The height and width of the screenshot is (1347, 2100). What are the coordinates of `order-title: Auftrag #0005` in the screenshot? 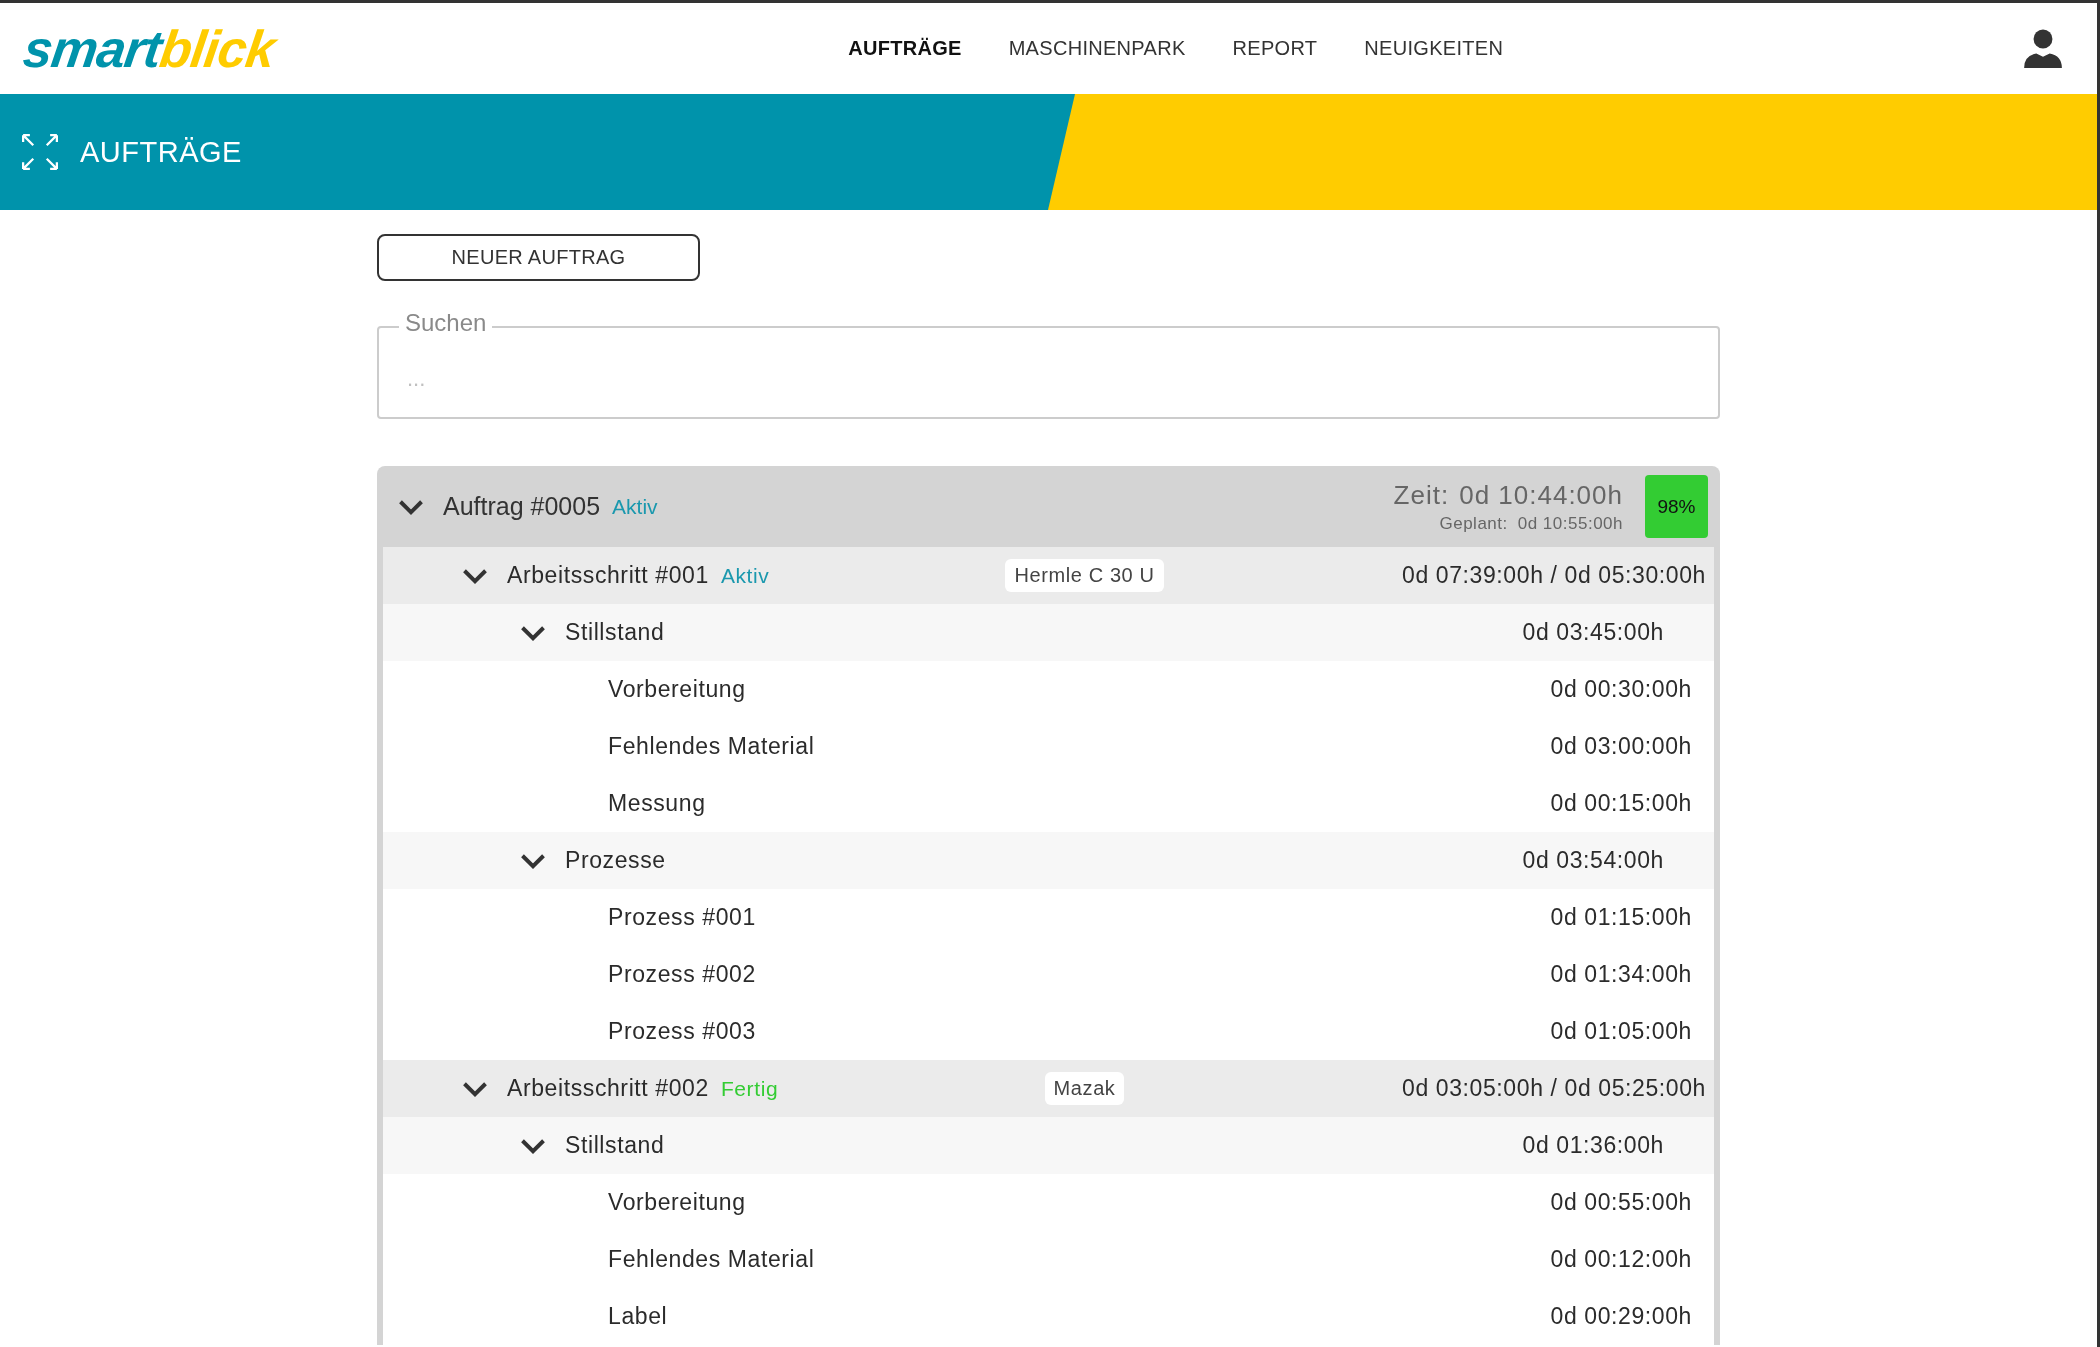 It's located at (522, 506).